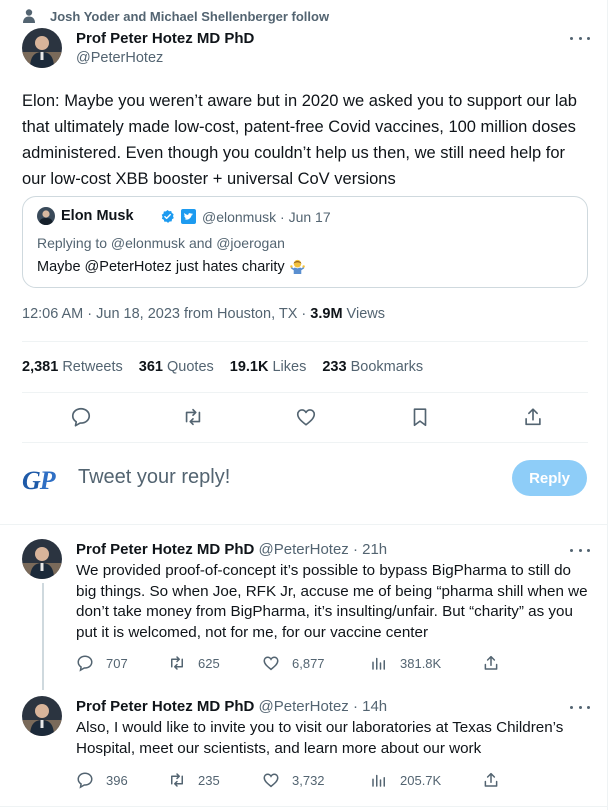 This screenshot has height=810, width=615. What do you see at coordinates (154, 477) in the screenshot?
I see `reply-input: Tweet your reply!` at bounding box center [154, 477].